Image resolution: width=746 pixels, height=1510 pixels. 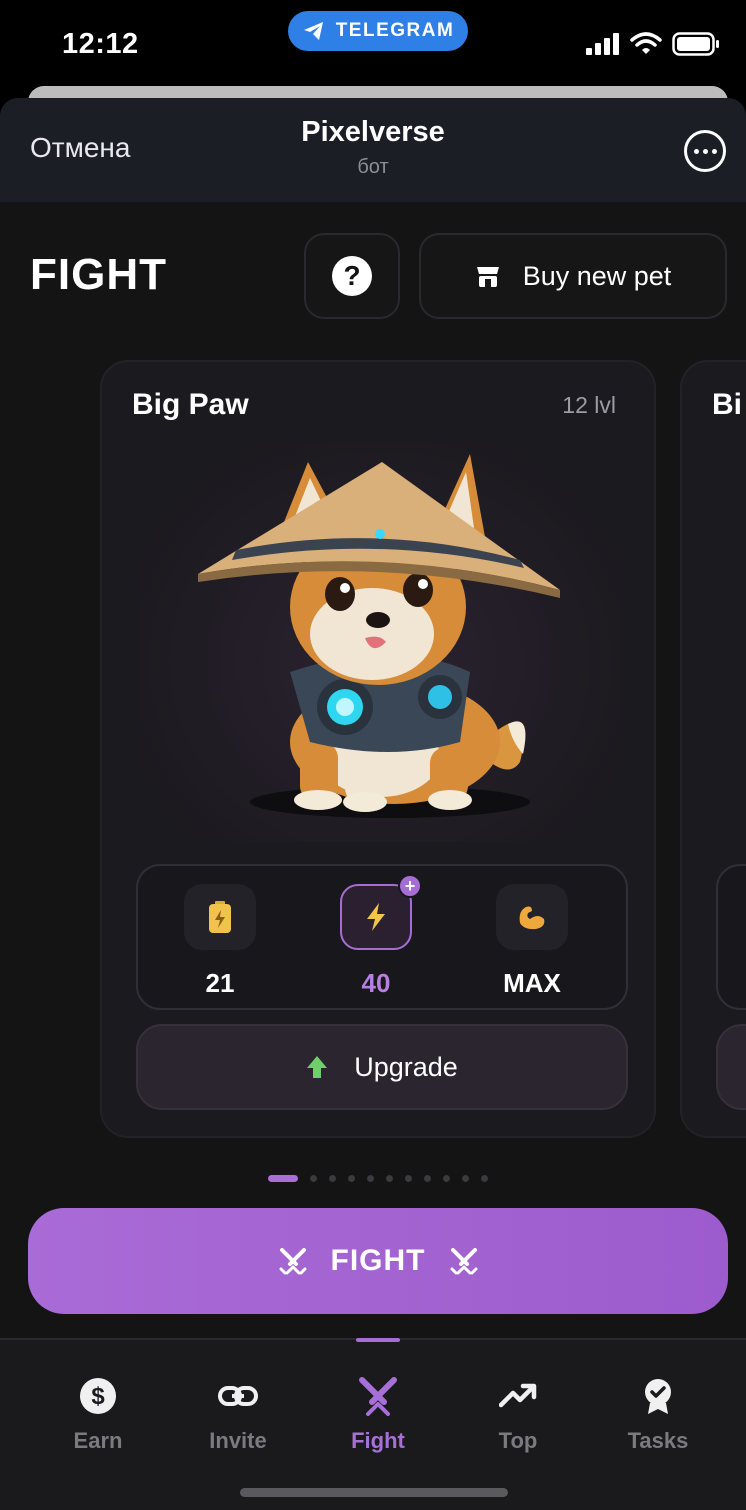 I want to click on tab-top: Top, so click(x=518, y=1415).